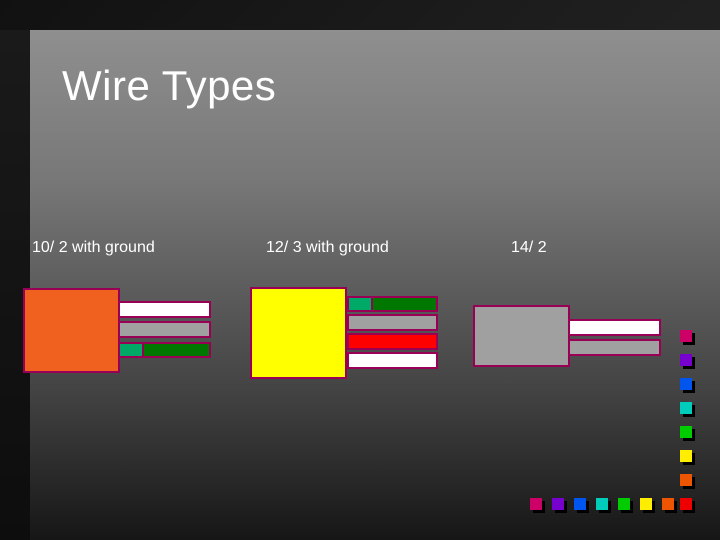  What do you see at coordinates (327, 247) in the screenshot?
I see `cable-label-12-3: 12/ 3 with ground` at bounding box center [327, 247].